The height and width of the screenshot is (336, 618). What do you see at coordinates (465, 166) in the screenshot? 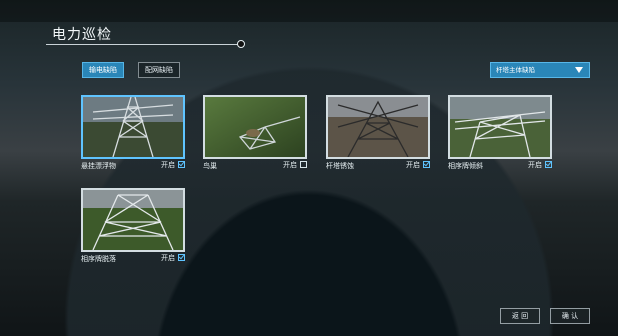
I see `defect-label: 相序牌倾斜` at bounding box center [465, 166].